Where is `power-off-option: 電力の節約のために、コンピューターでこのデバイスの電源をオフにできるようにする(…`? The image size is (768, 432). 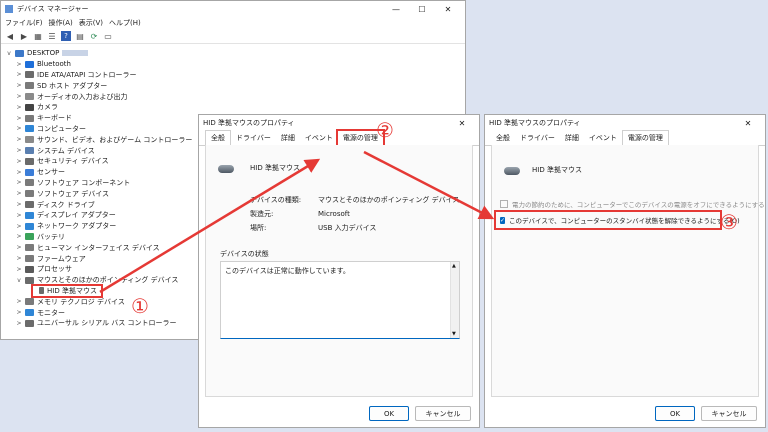
power-off-option: 電力の節約のために、コンピューターでこのデバイスの電源をオフにできるようにする(… is located at coordinates (632, 204).